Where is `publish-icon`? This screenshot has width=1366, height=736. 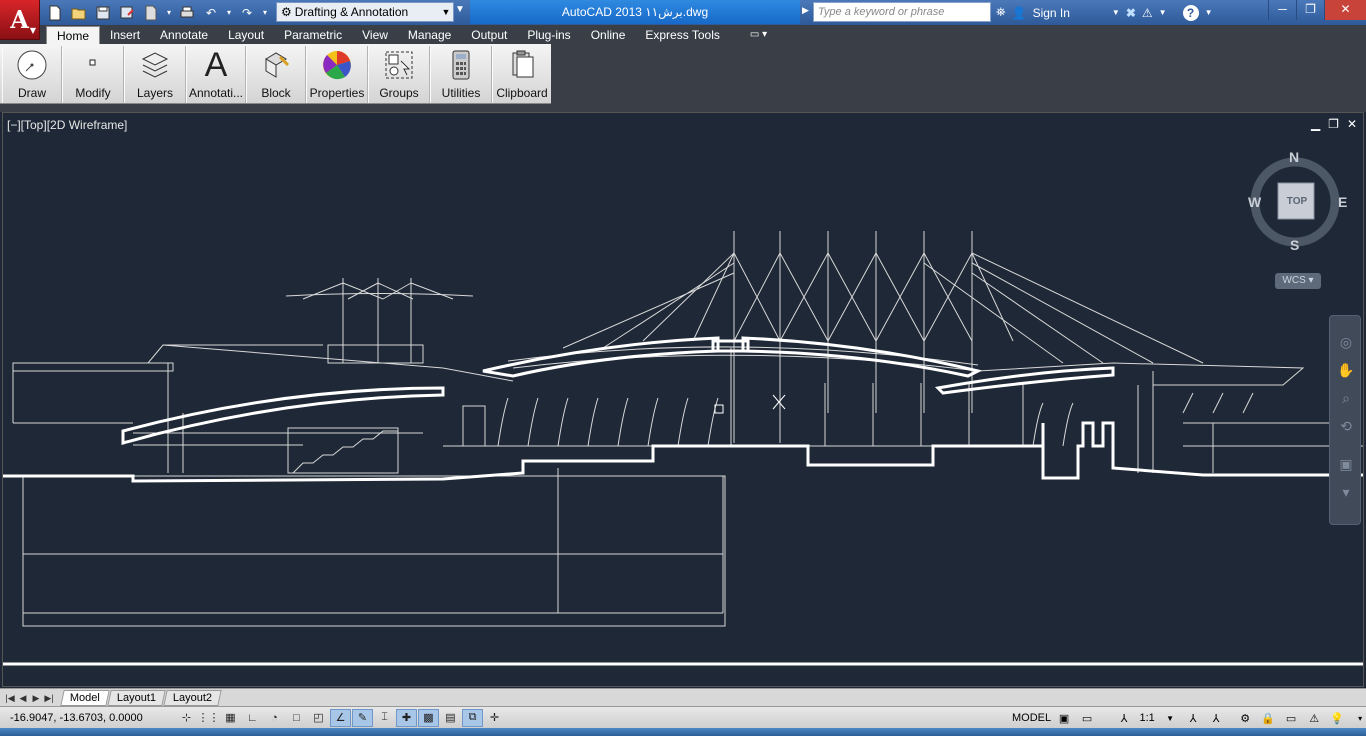
publish-icon is located at coordinates (151, 13).